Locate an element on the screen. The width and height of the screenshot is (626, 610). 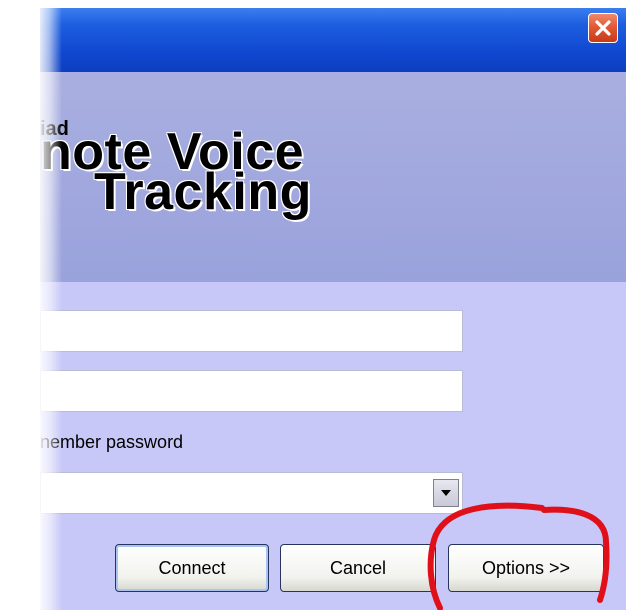
title-bar is located at coordinates (333, 40).